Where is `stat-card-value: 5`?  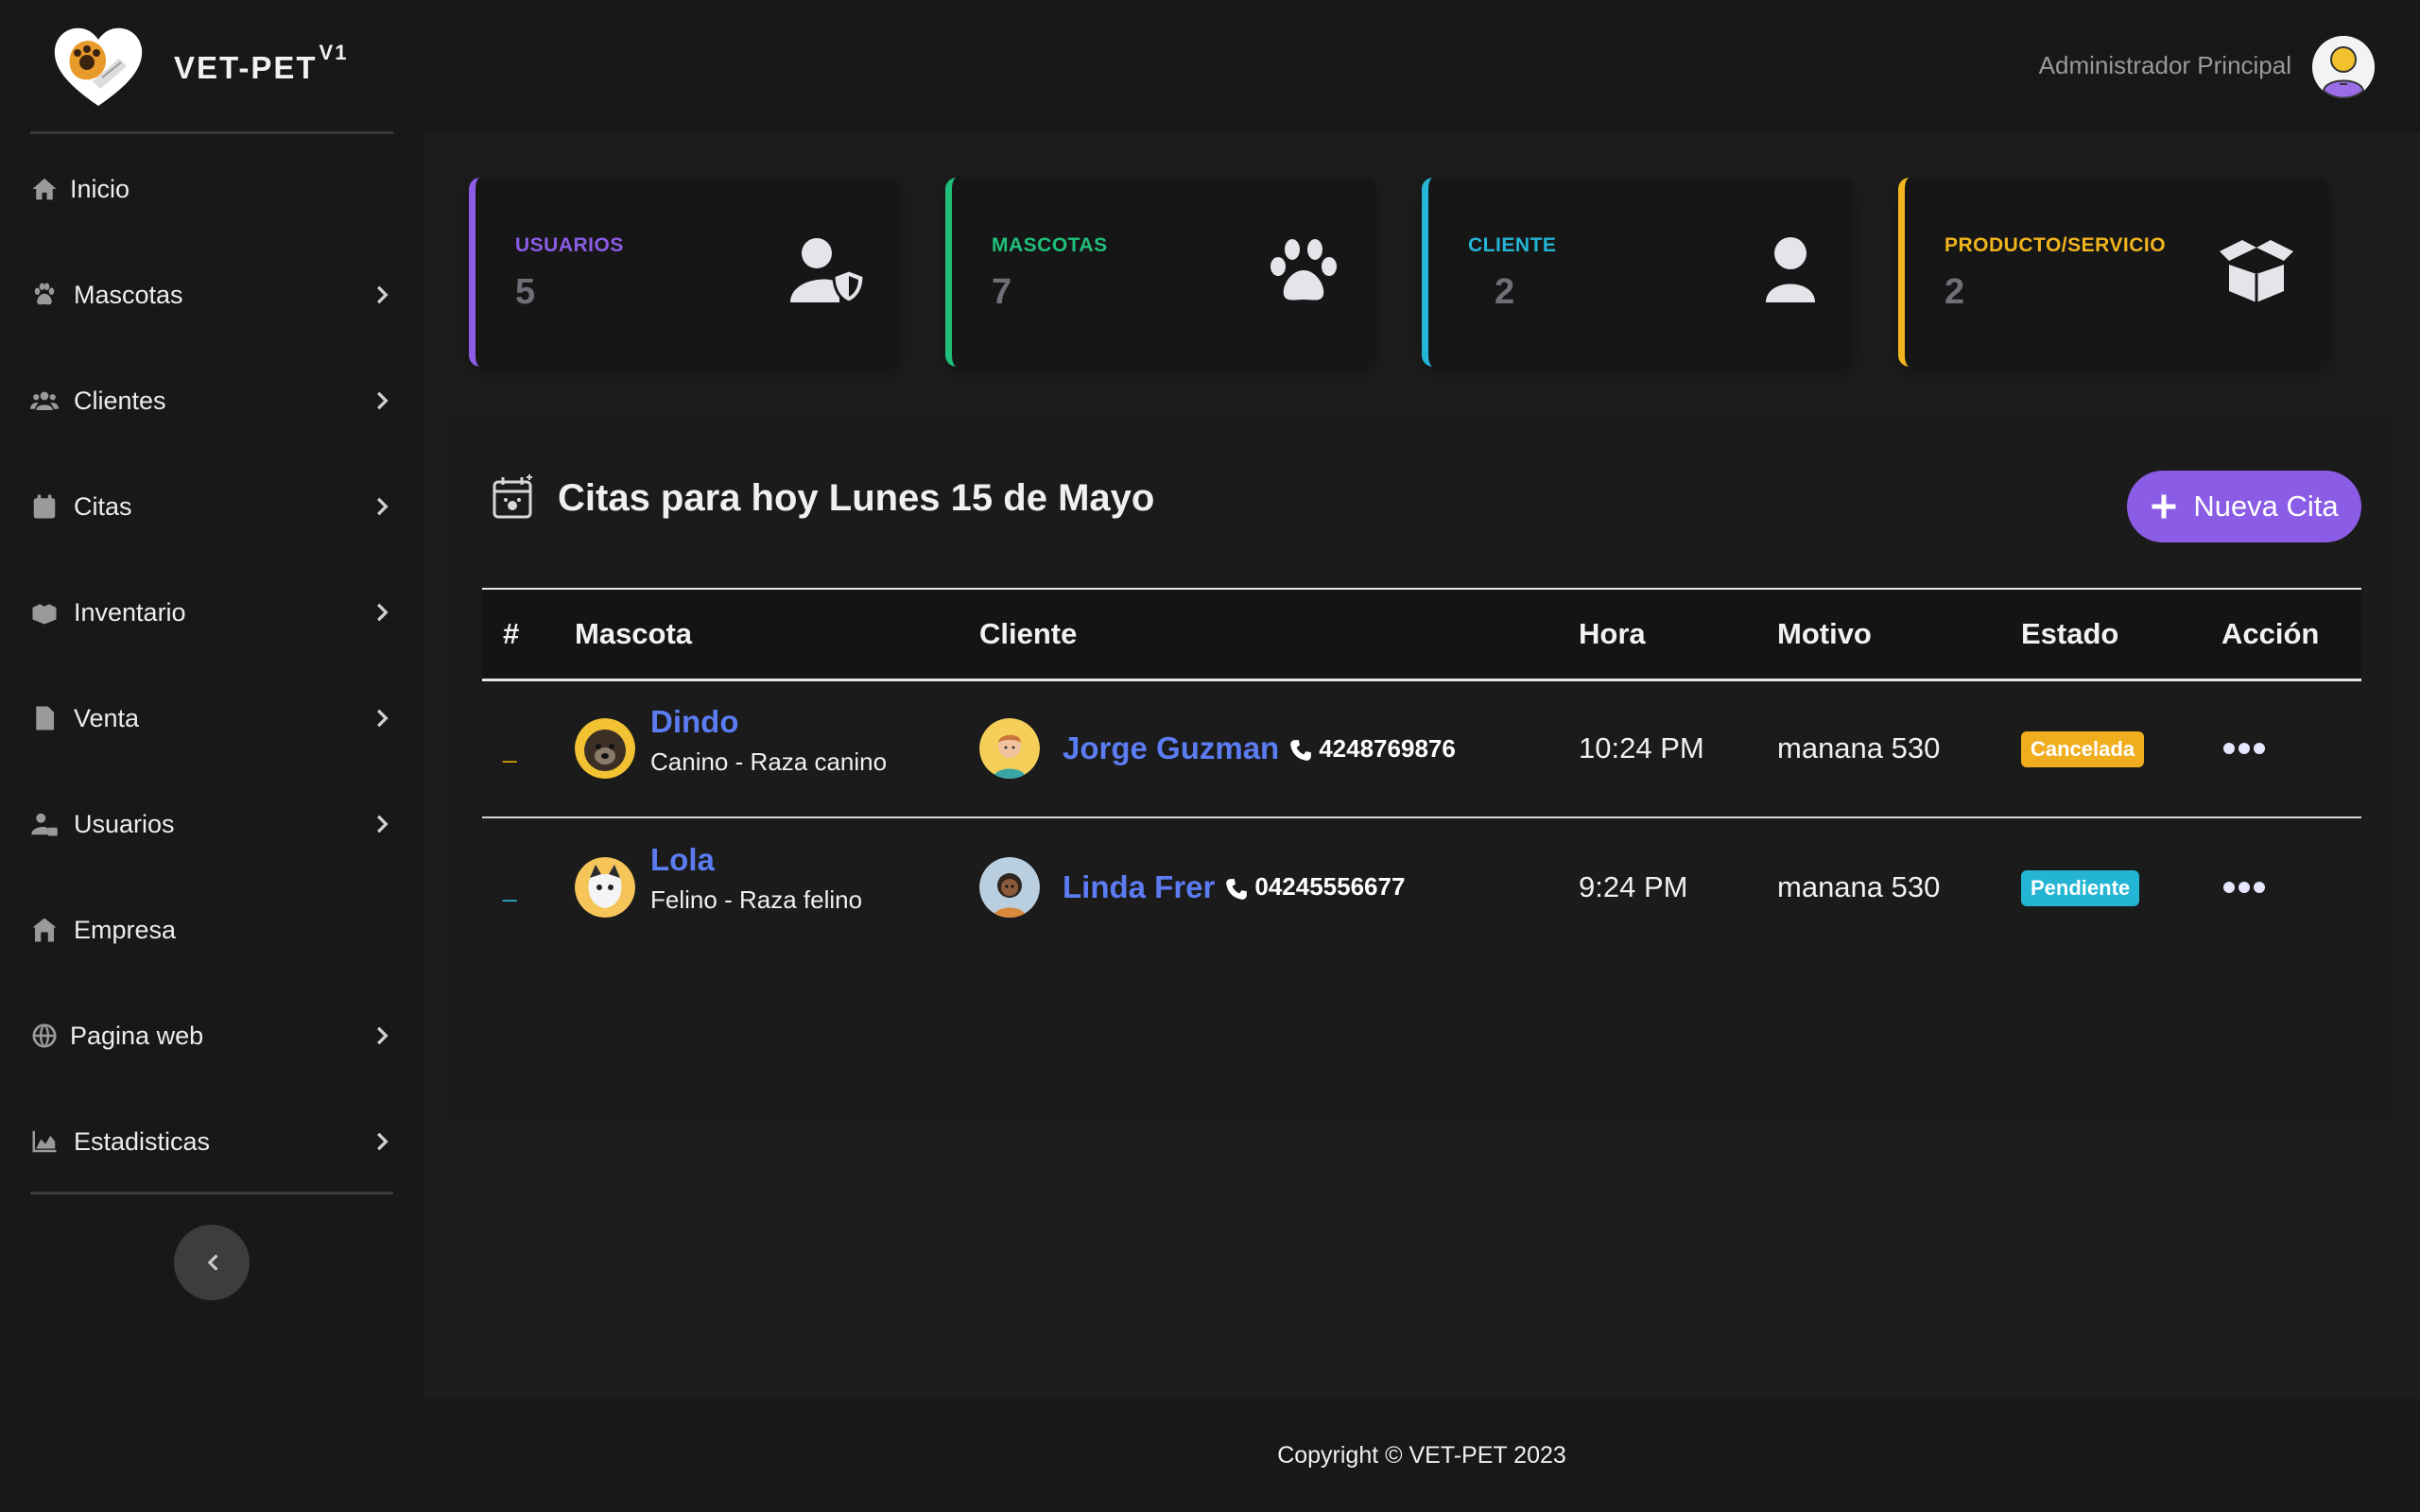
stat-card-value: 5 is located at coordinates (525, 292).